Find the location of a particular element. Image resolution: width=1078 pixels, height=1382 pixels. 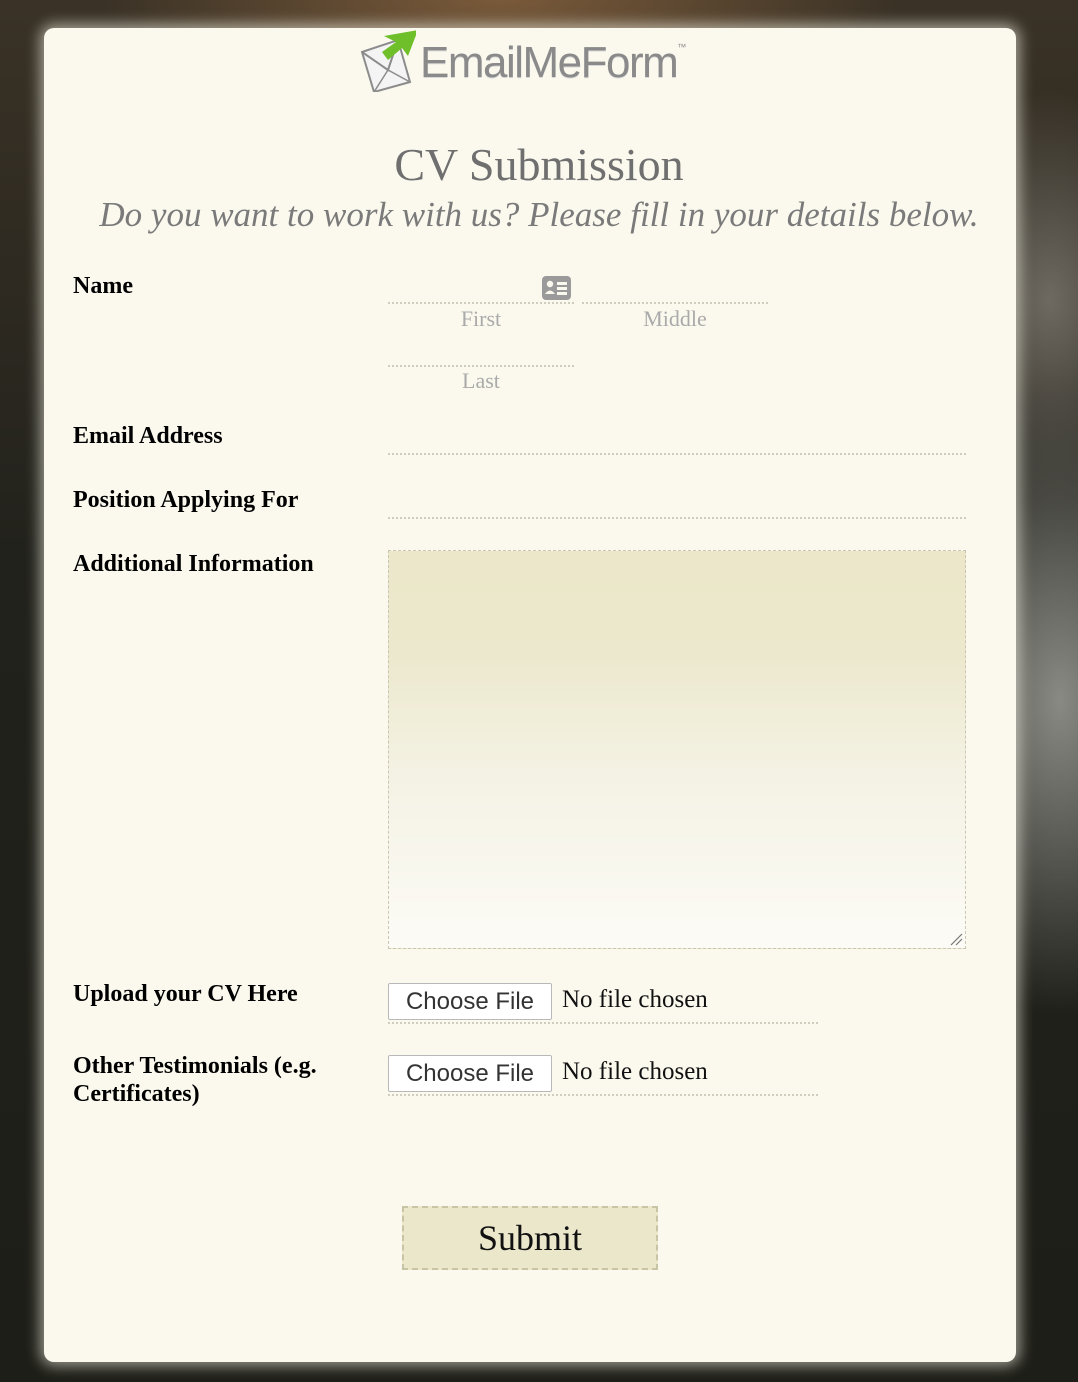

last-name-sublabel: Last is located at coordinates (481, 380).